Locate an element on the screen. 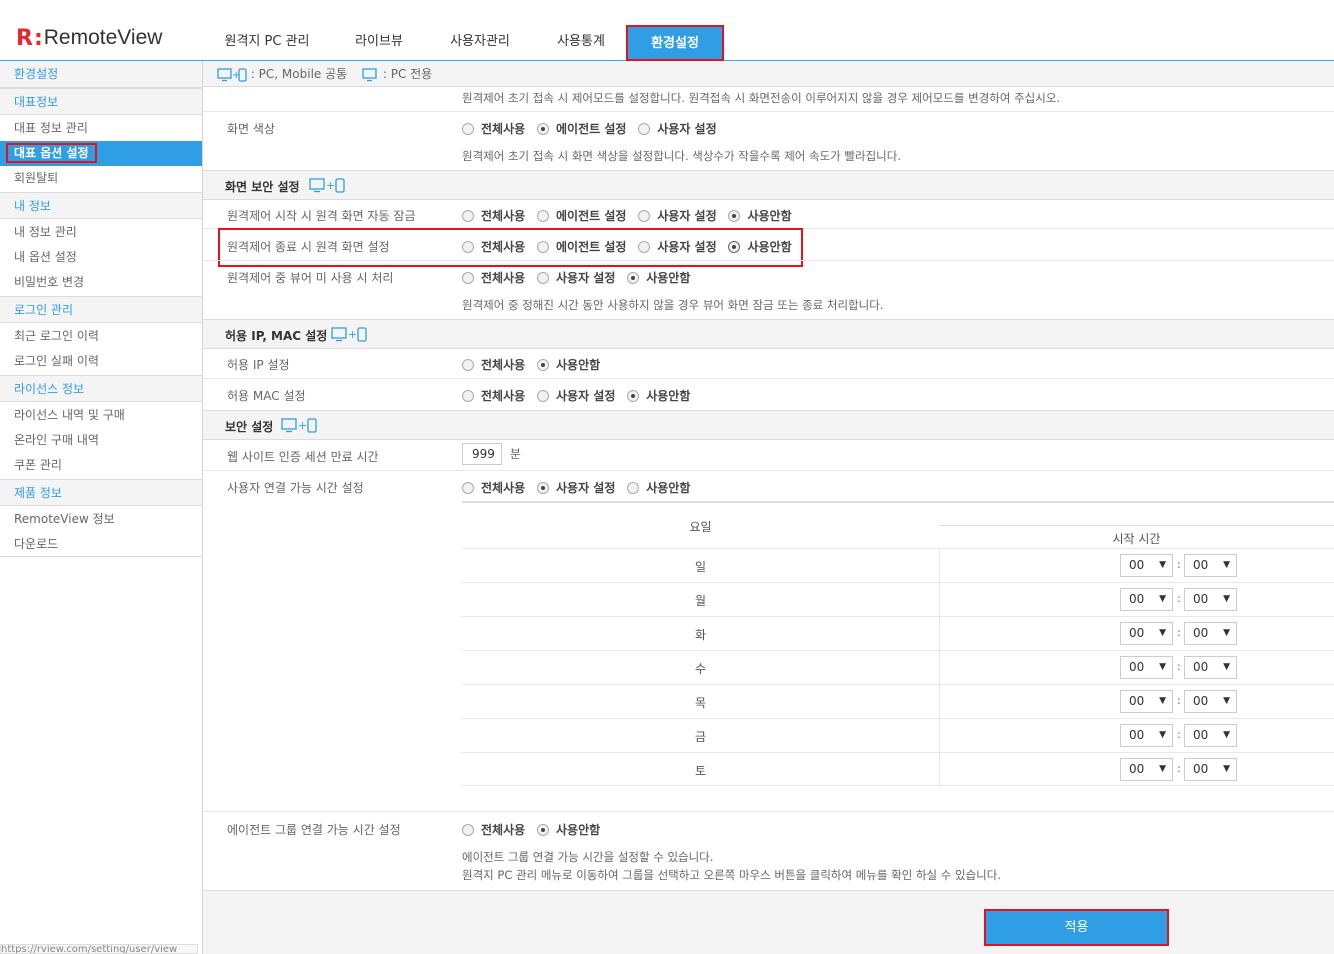 This screenshot has width=1334, height=954. section-title: 화면 보안 설정 is located at coordinates (262, 187).